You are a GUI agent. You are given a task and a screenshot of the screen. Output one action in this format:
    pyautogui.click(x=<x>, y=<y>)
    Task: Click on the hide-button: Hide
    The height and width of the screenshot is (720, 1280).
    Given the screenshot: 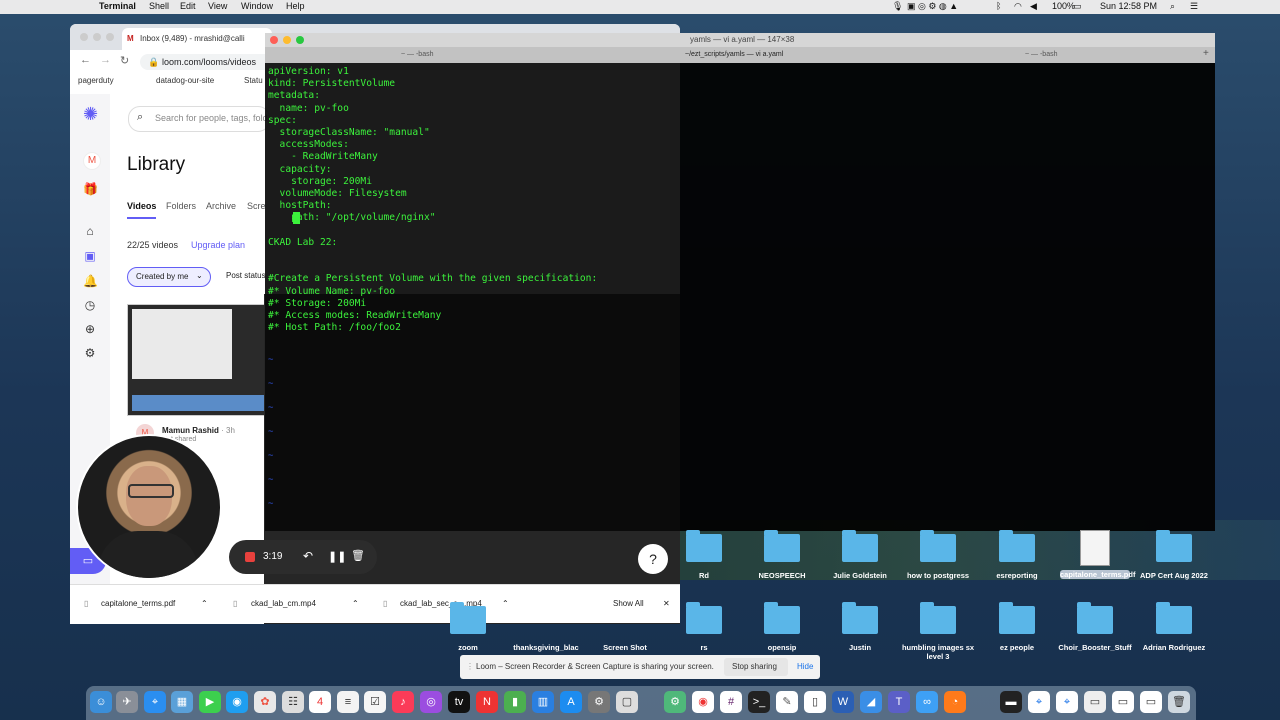 What is the action you would take?
    pyautogui.click(x=805, y=666)
    